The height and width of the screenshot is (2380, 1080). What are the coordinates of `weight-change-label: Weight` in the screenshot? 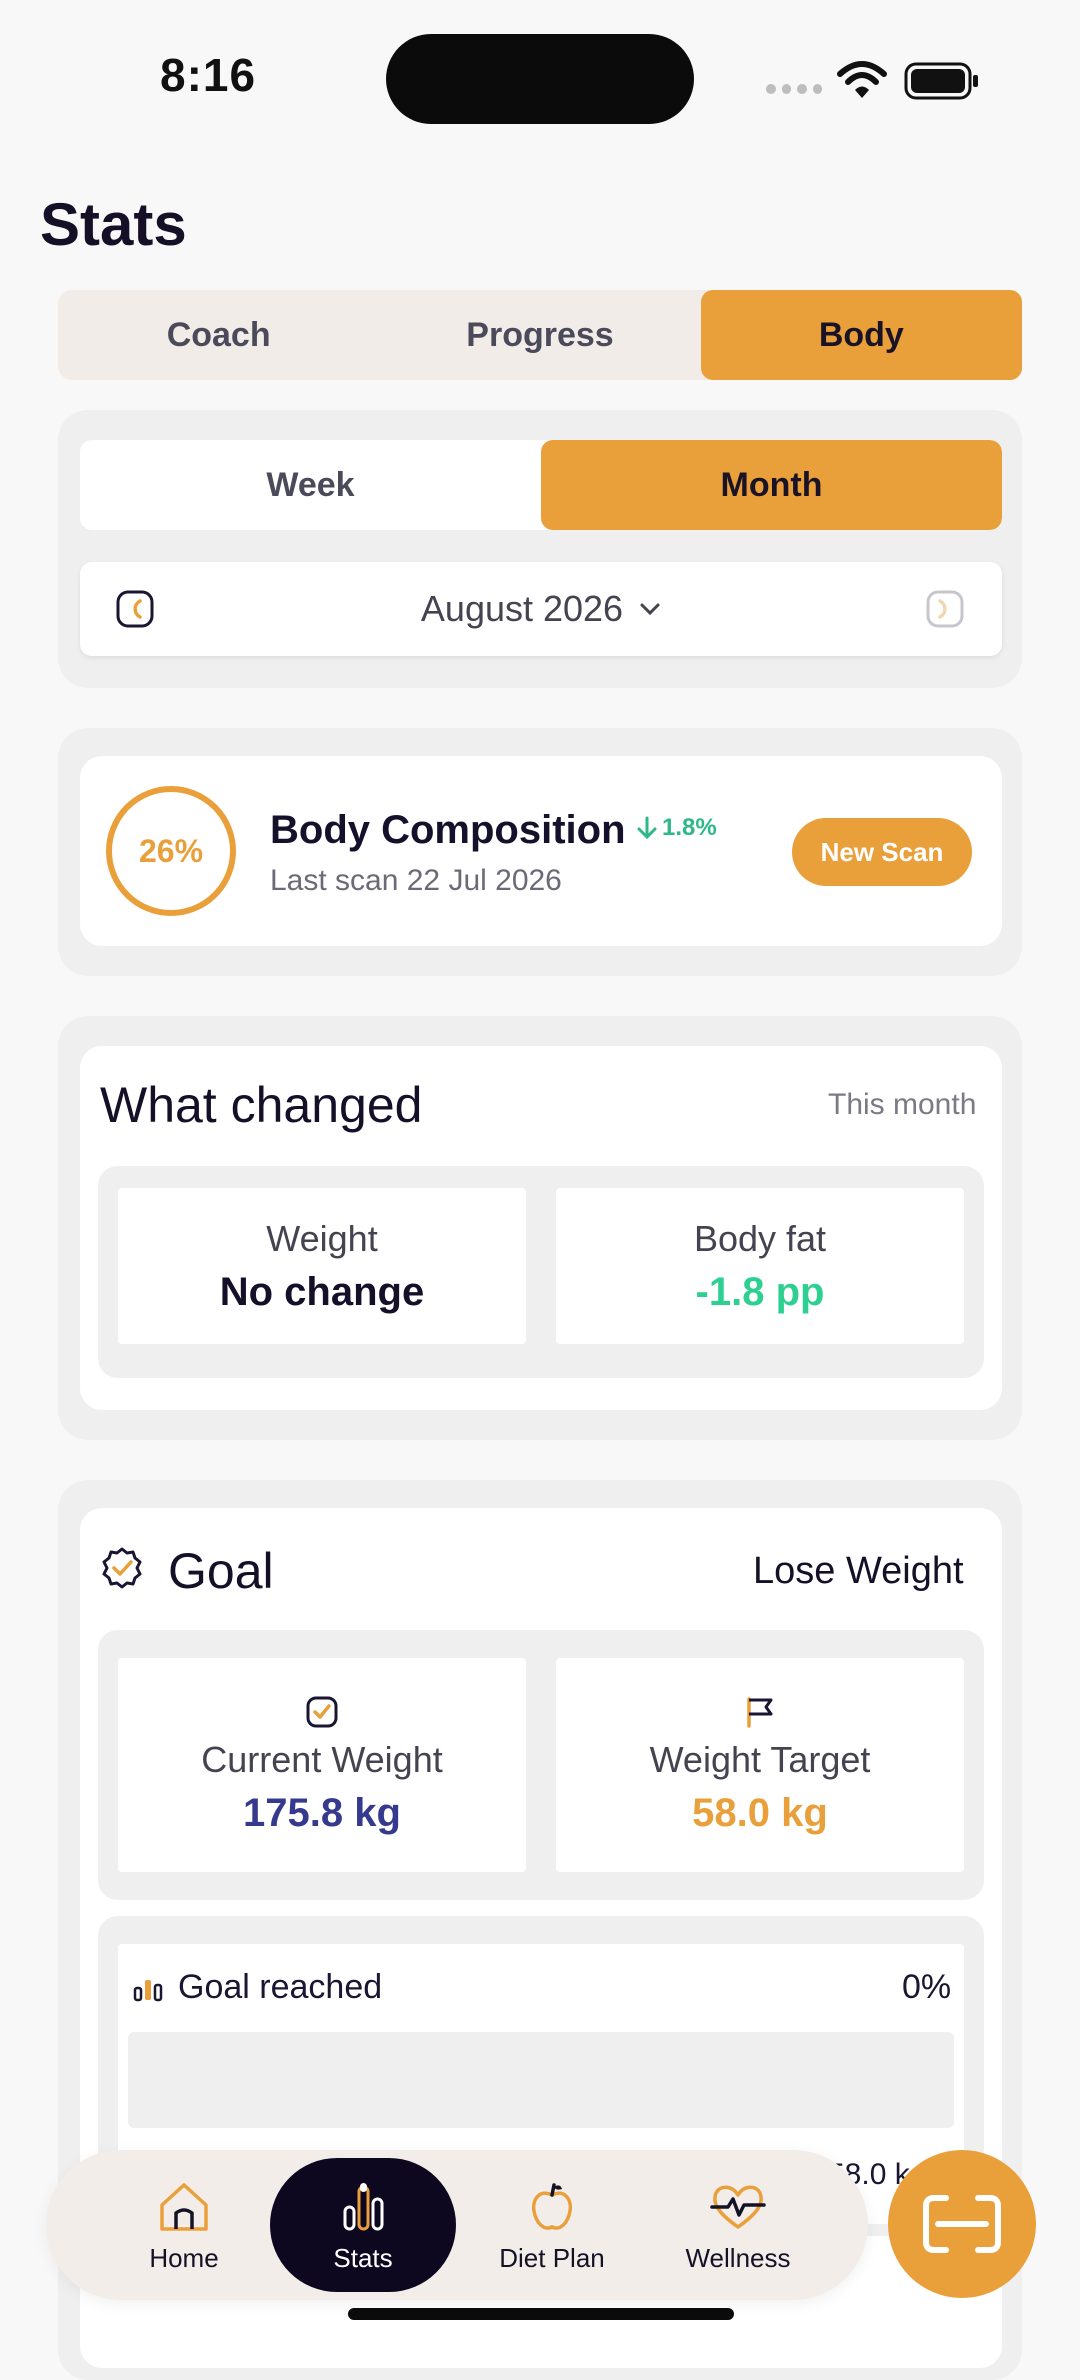 It's located at (322, 1238).